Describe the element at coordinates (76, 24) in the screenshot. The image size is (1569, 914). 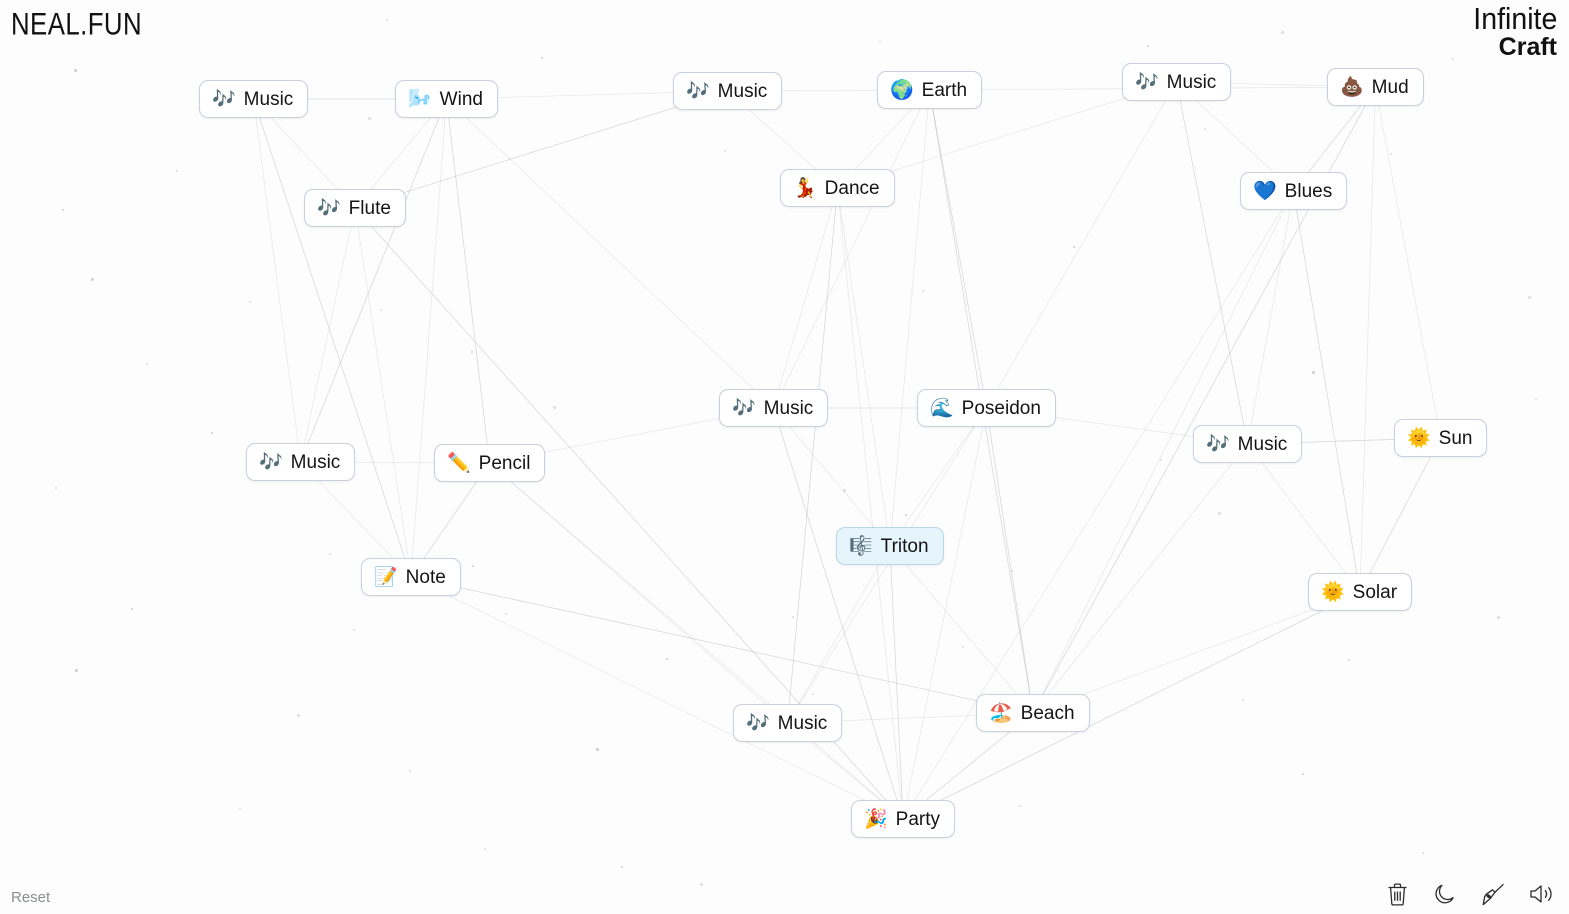
I see `neal-fun-logo: NEAL.FUN` at that location.